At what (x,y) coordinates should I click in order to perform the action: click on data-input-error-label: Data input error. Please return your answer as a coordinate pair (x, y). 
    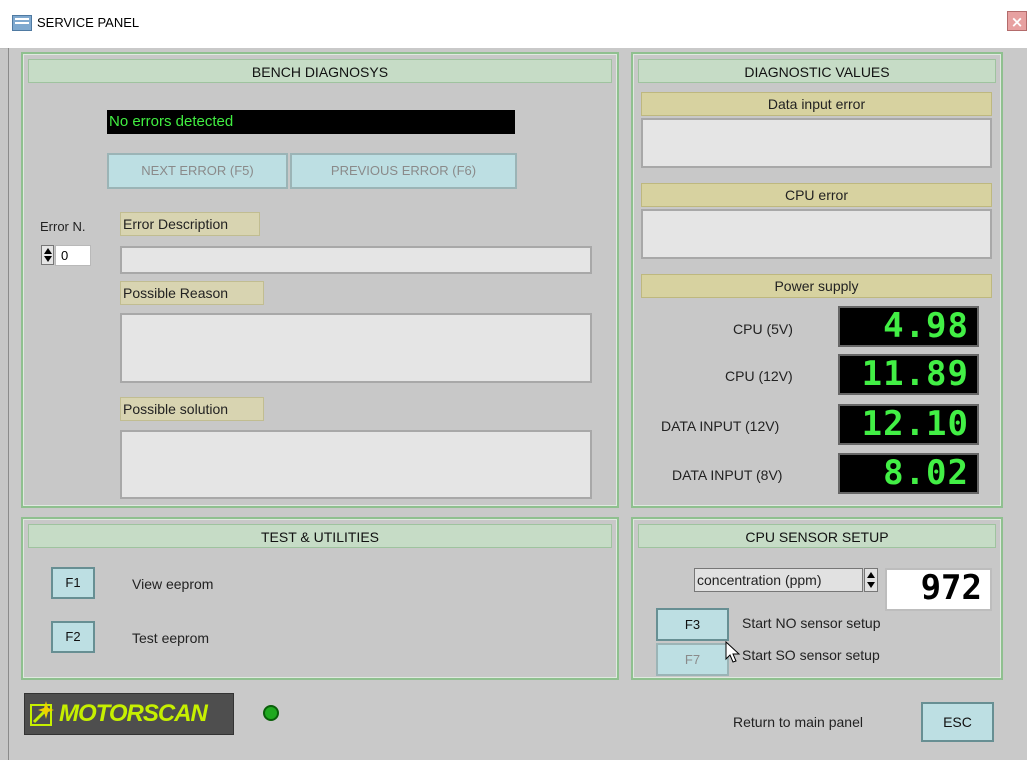
    Looking at the image, I should click on (816, 104).